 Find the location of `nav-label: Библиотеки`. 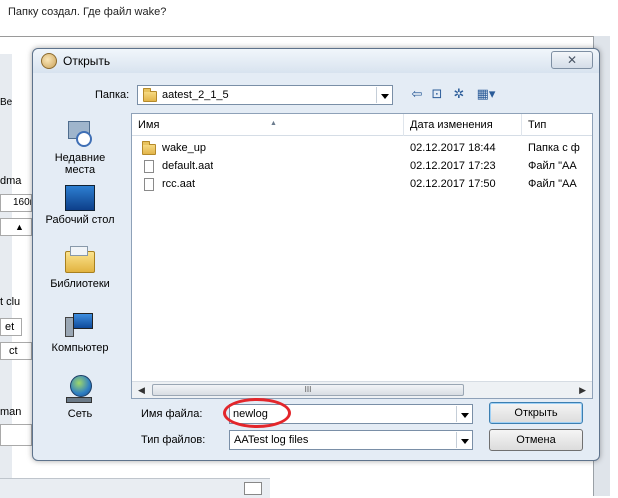

nav-label: Библиотеки is located at coordinates (80, 284).